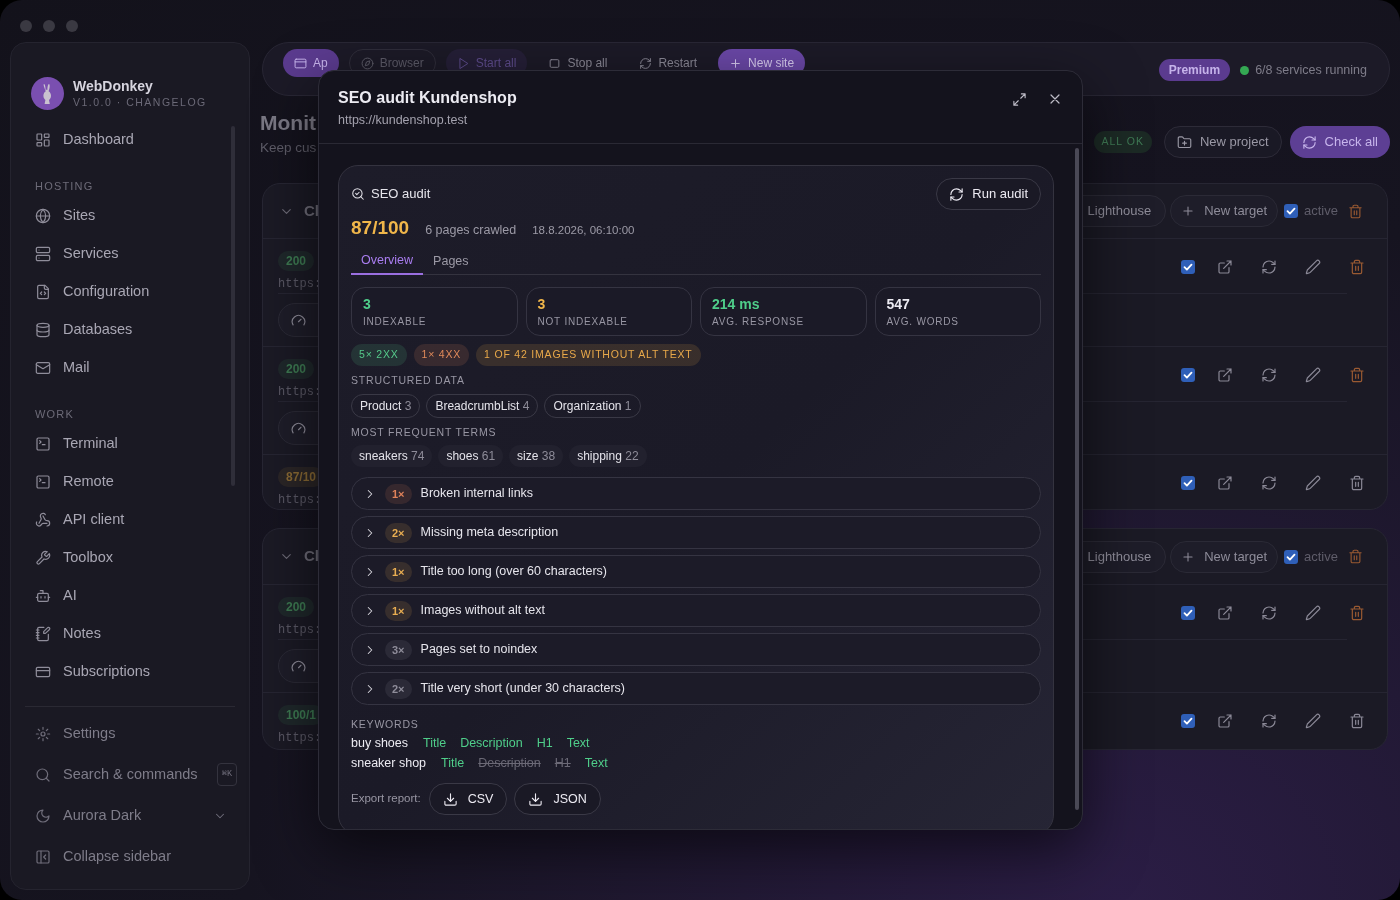  What do you see at coordinates (380, 228) in the screenshot?
I see `seo-score: 87/100` at bounding box center [380, 228].